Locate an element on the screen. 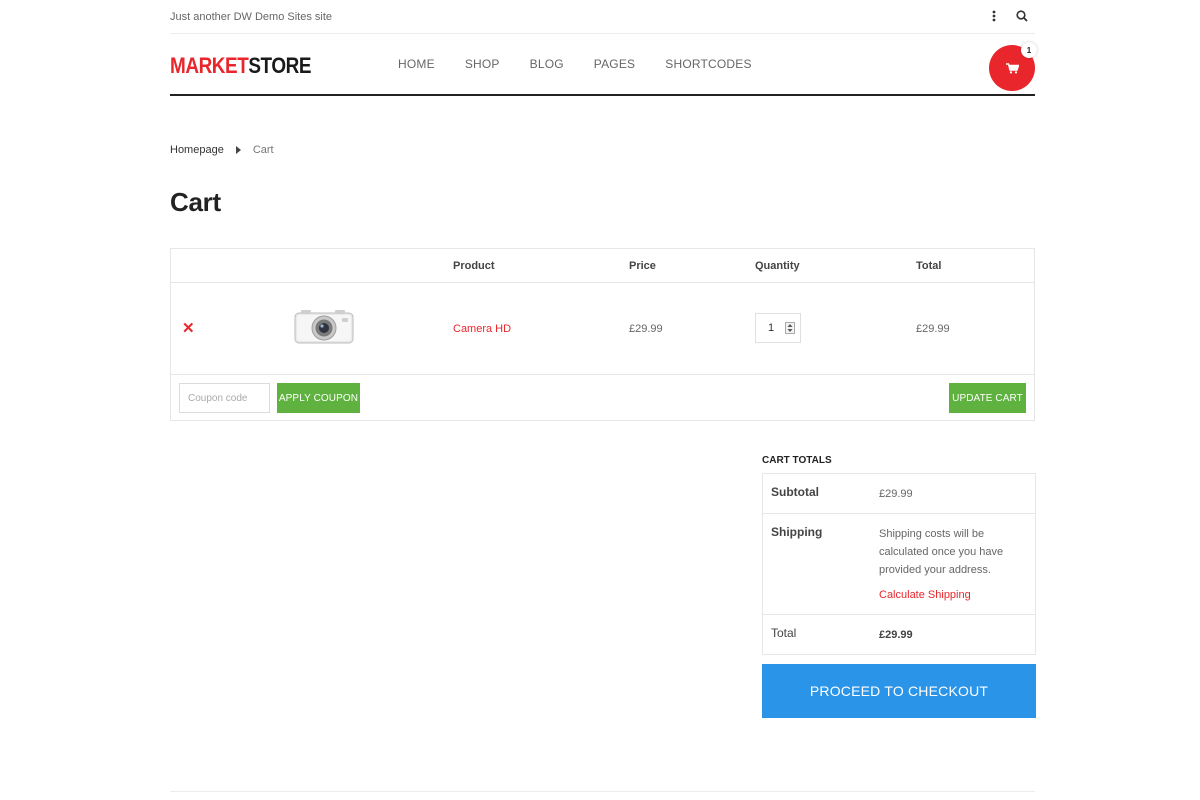  nav-home: HOME is located at coordinates (416, 64).